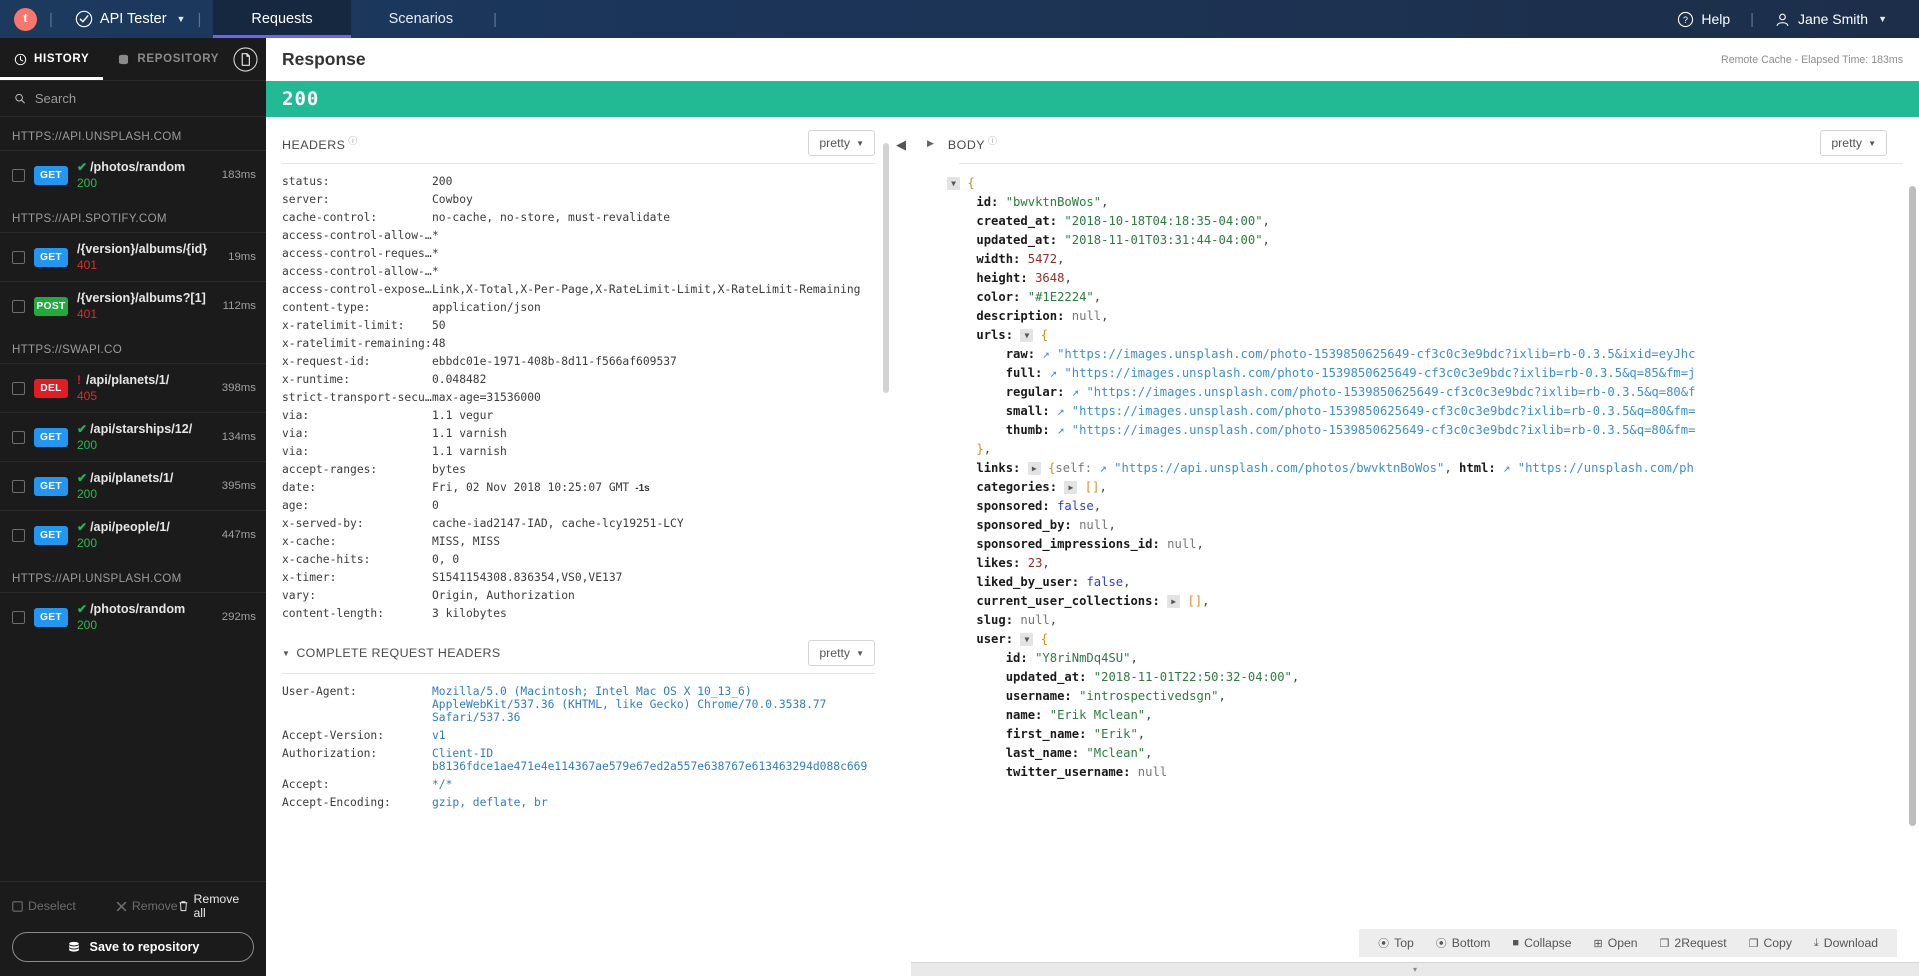 The image size is (1919, 976). I want to click on user-menu: Jane Smith ▼, so click(1830, 19).